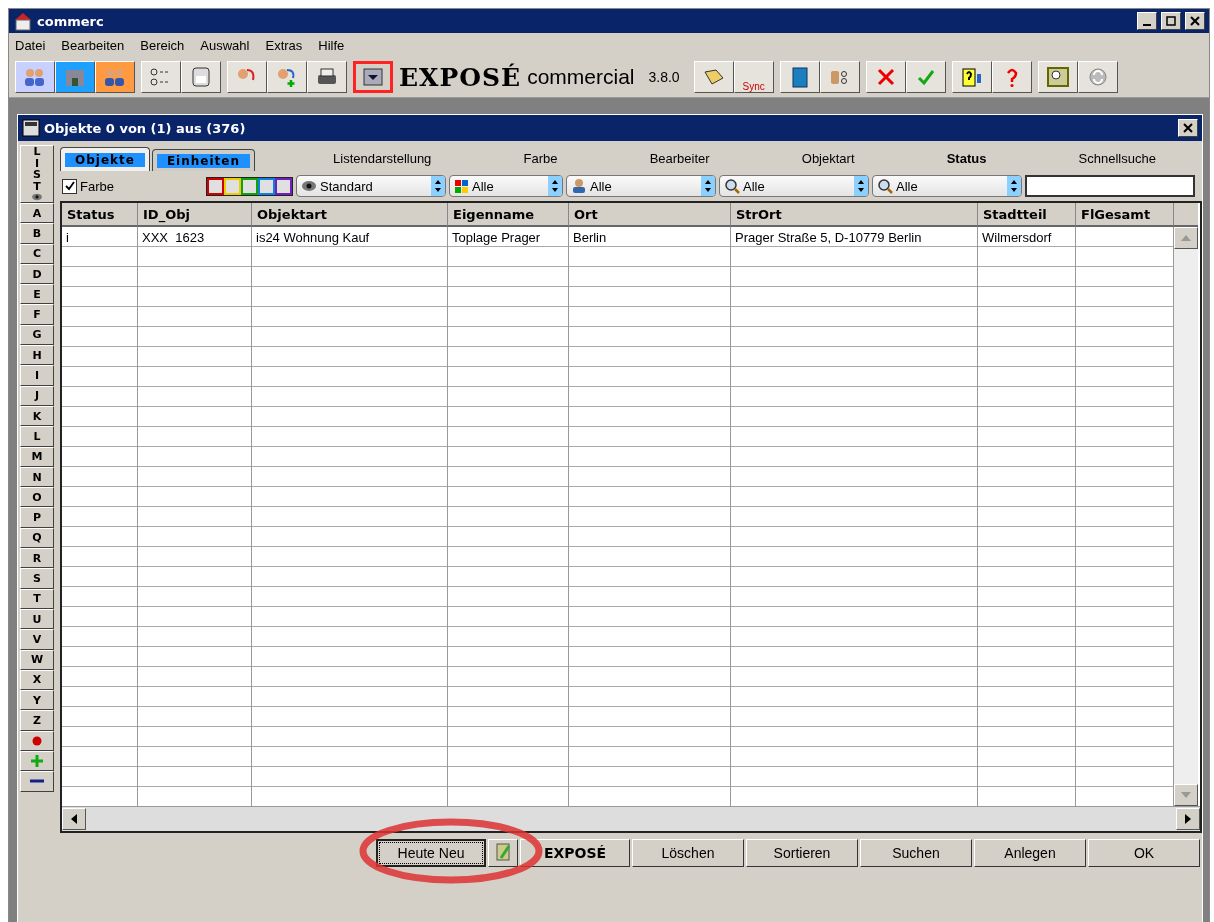 The image size is (1214, 922). I want to click on record-button, so click(37, 740).